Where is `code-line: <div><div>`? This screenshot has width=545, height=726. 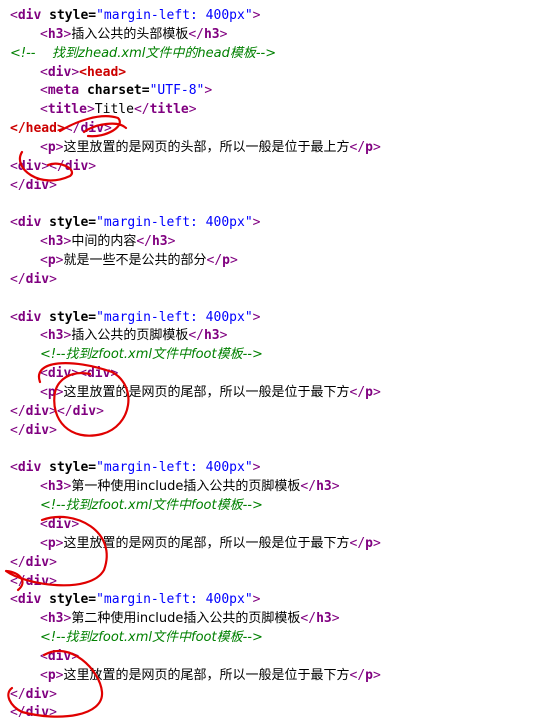
code-line: <div><div> is located at coordinates (79, 373).